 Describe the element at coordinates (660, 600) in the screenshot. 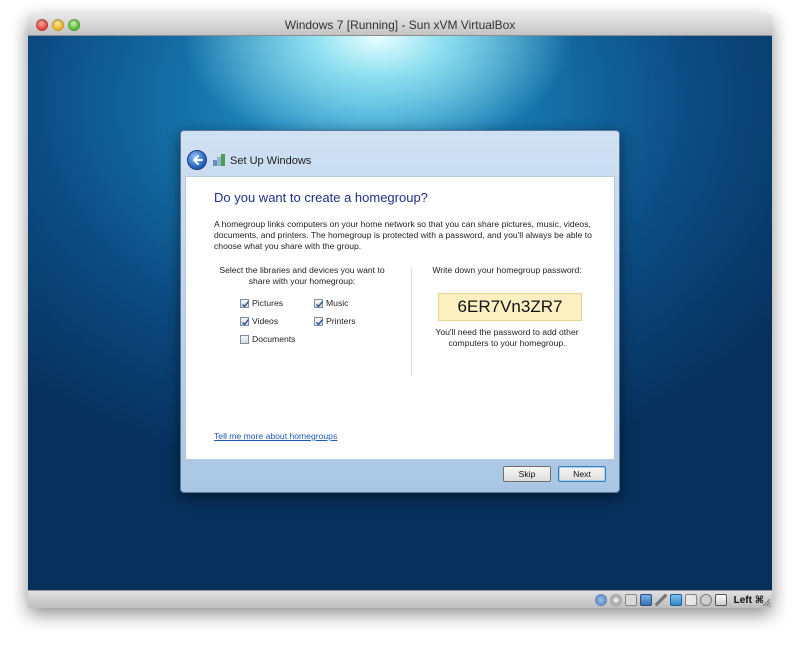

I see `usb-icon` at that location.